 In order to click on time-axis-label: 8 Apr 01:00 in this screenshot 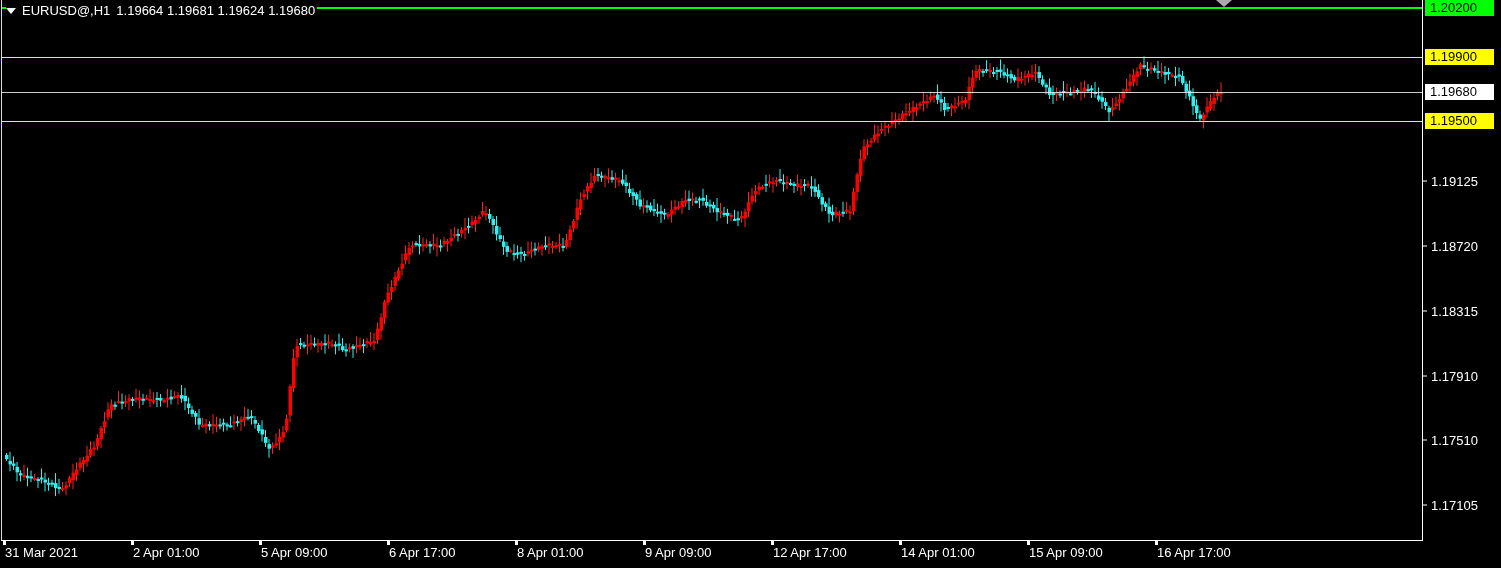, I will do `click(550, 552)`.